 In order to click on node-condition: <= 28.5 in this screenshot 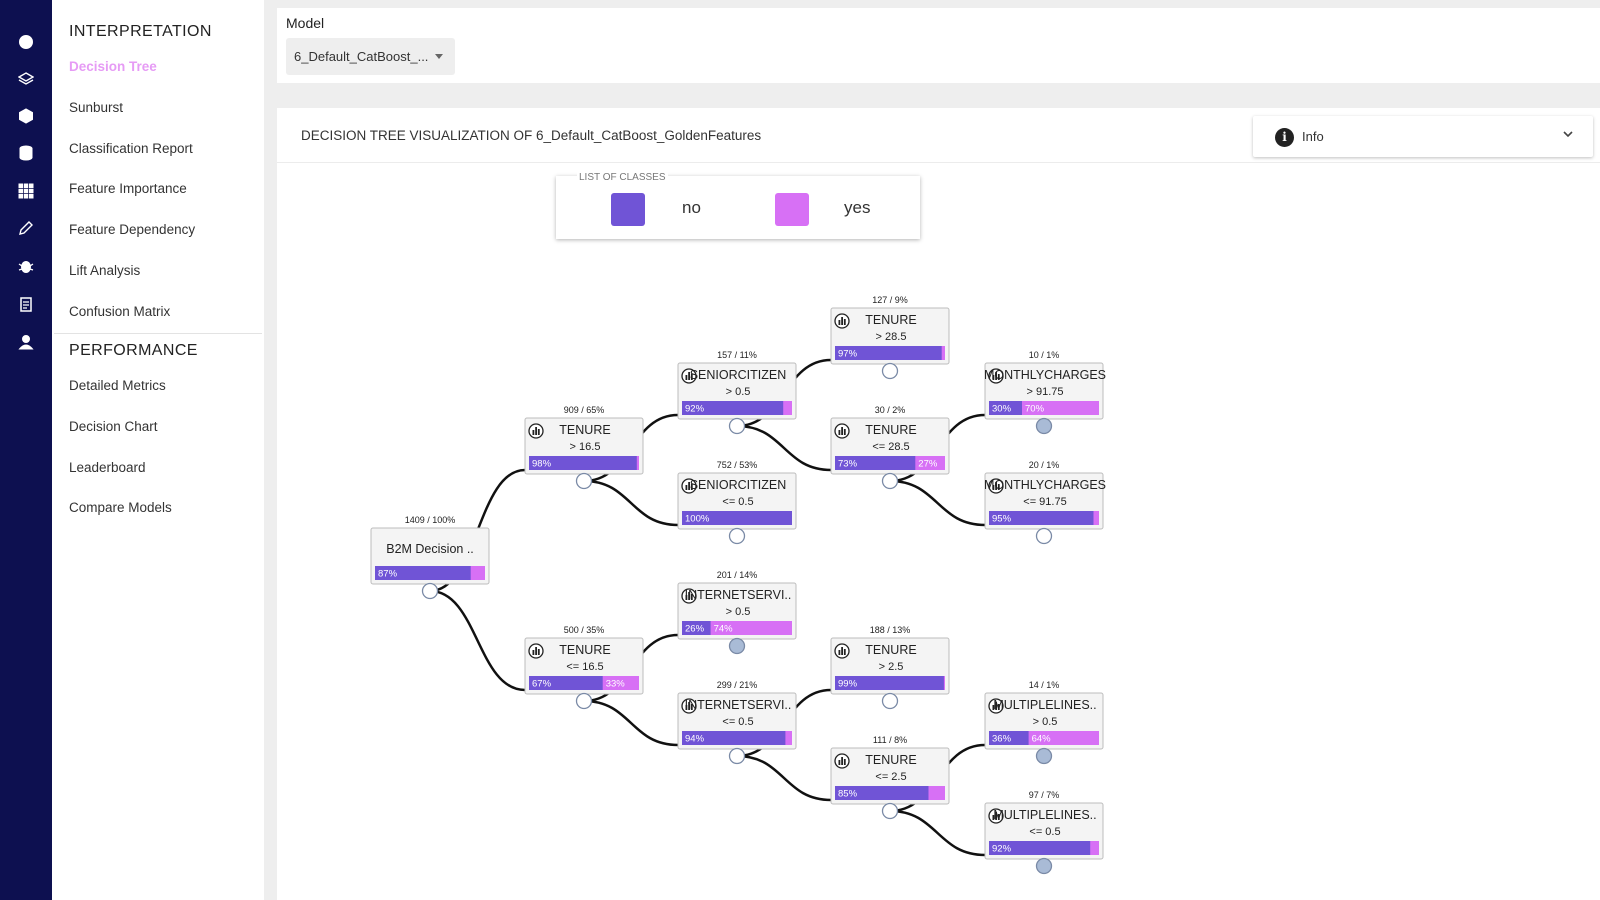, I will do `click(890, 447)`.